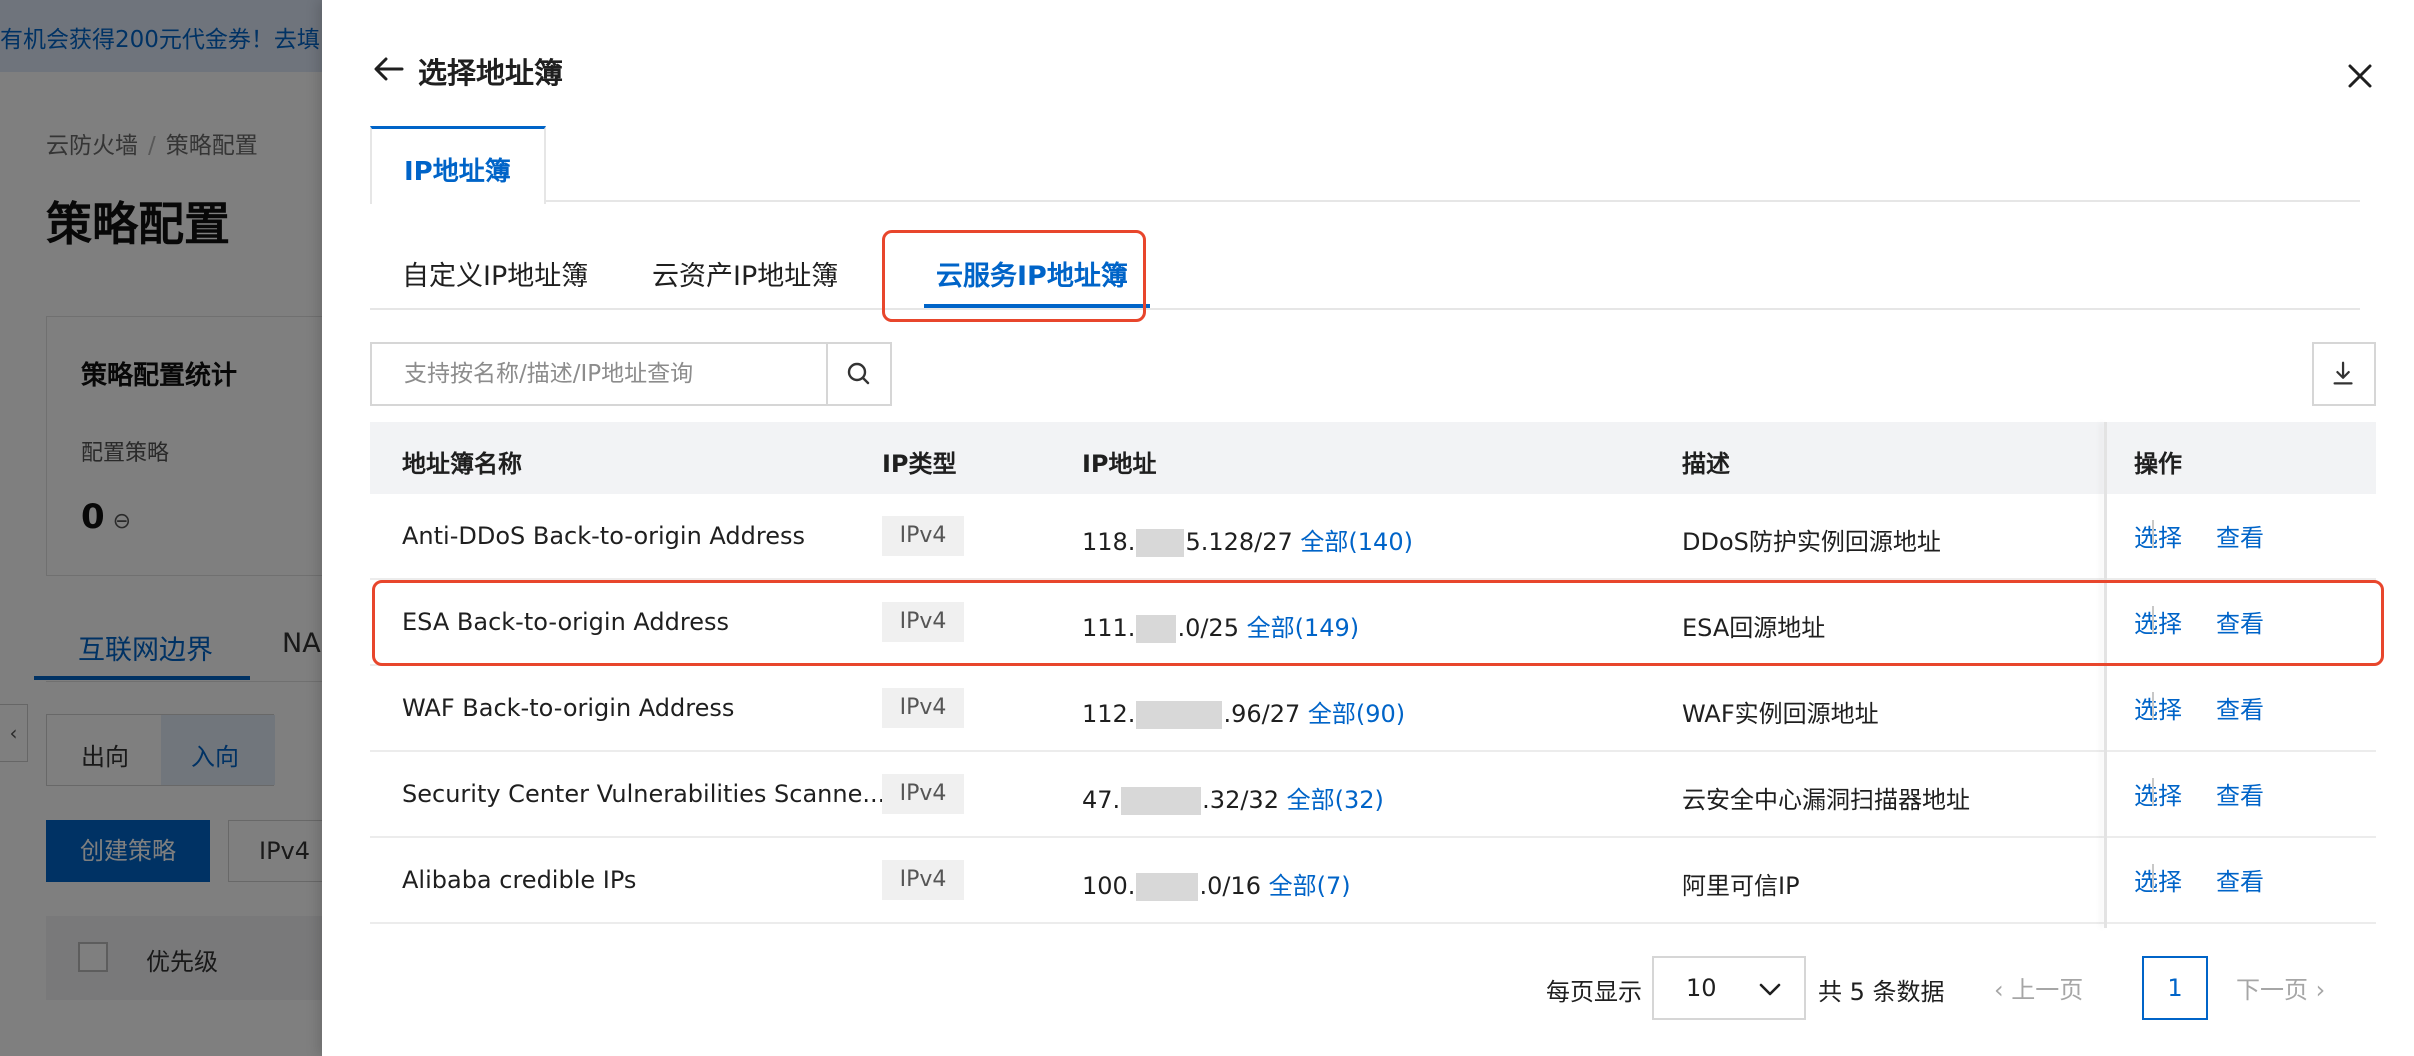 The width and height of the screenshot is (2414, 1056). What do you see at coordinates (1365, 165) in the screenshot?
I see `address-book-type-tabs: IP地址簿` at bounding box center [1365, 165].